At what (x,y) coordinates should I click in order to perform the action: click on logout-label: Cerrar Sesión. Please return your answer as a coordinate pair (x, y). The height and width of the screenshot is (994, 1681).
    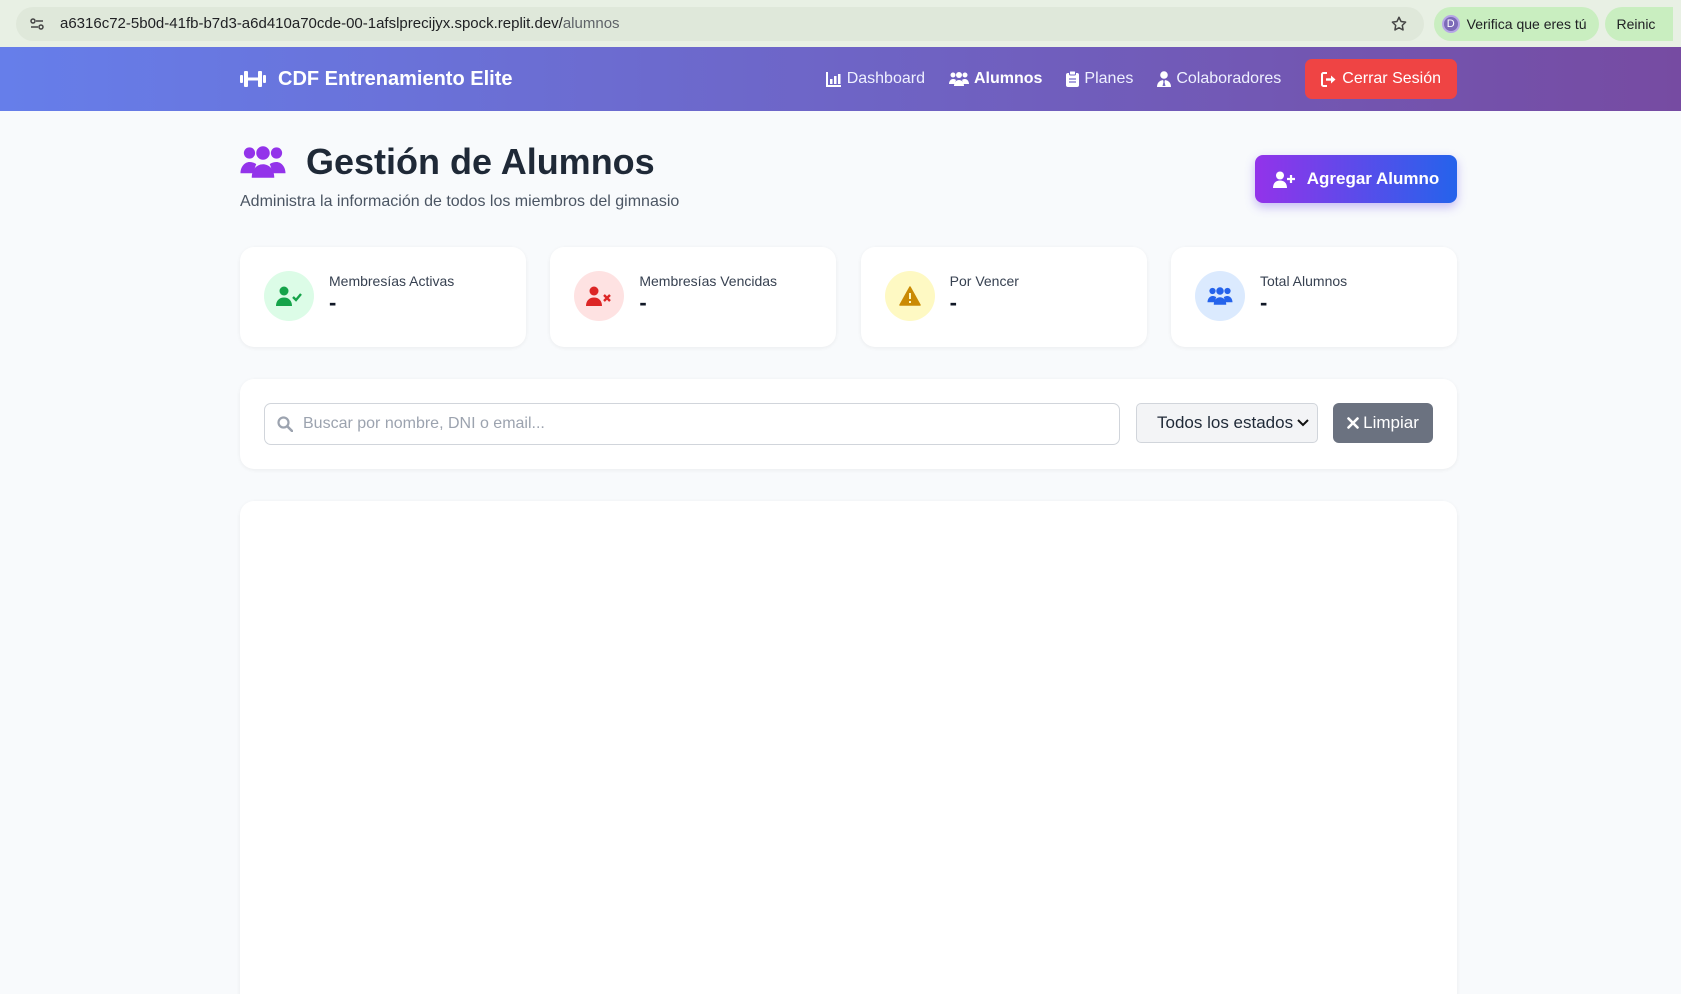
    Looking at the image, I should click on (1391, 78).